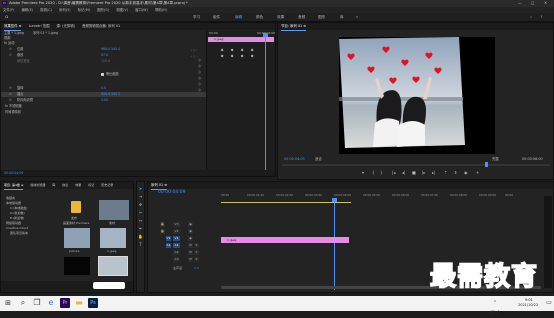  Describe the element at coordinates (433, 173) in the screenshot. I see `go-to-out-icon: ▸|` at that location.